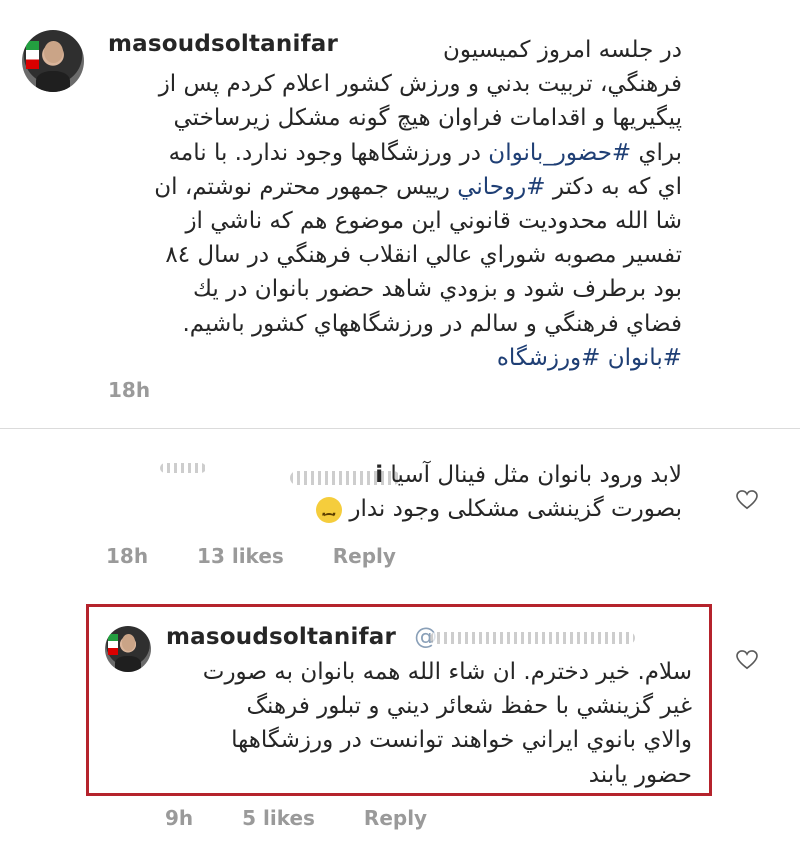 This screenshot has width=800, height=851. I want to click on comment-line: لابد ورود بانوان مثل فينال آسيا i, so click(528, 475).